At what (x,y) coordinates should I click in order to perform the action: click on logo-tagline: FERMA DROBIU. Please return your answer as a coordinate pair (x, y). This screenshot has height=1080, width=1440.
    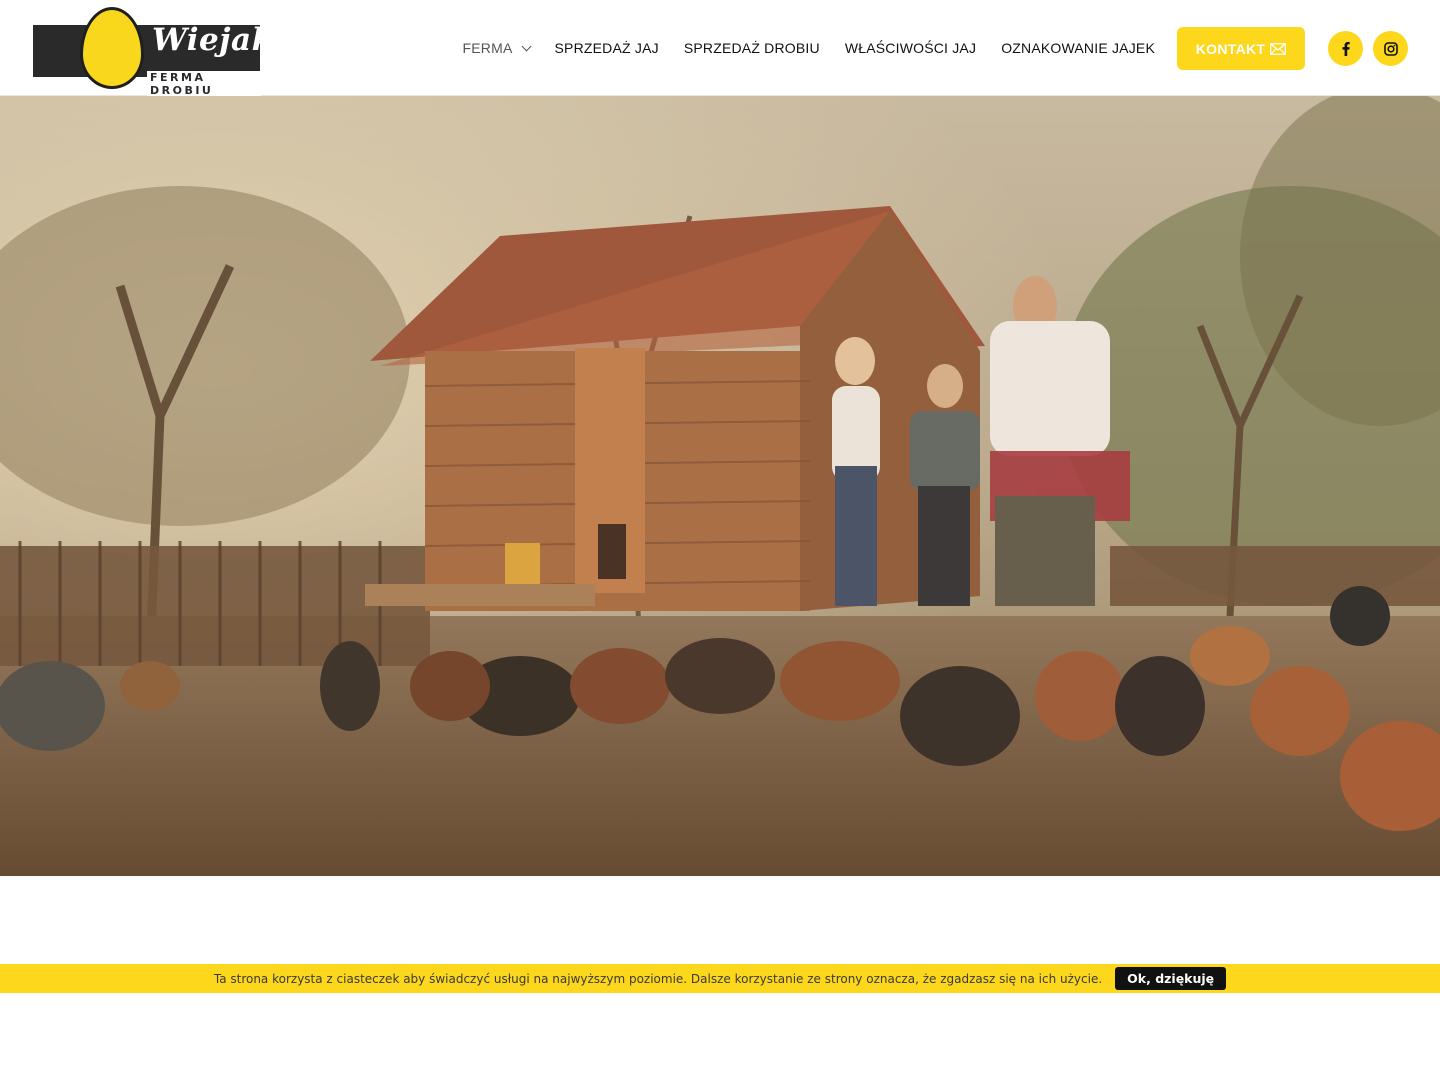
    Looking at the image, I should click on (204, 84).